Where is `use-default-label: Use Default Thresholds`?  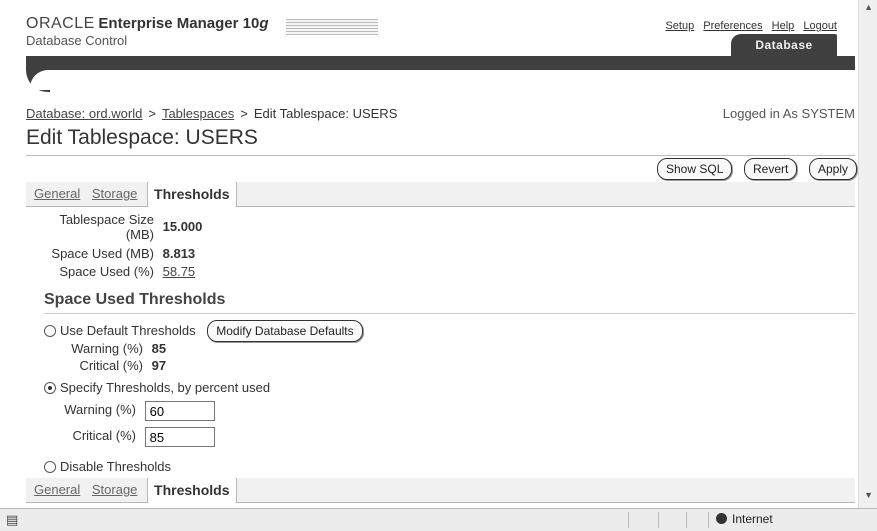
use-default-label: Use Default Thresholds is located at coordinates (128, 330).